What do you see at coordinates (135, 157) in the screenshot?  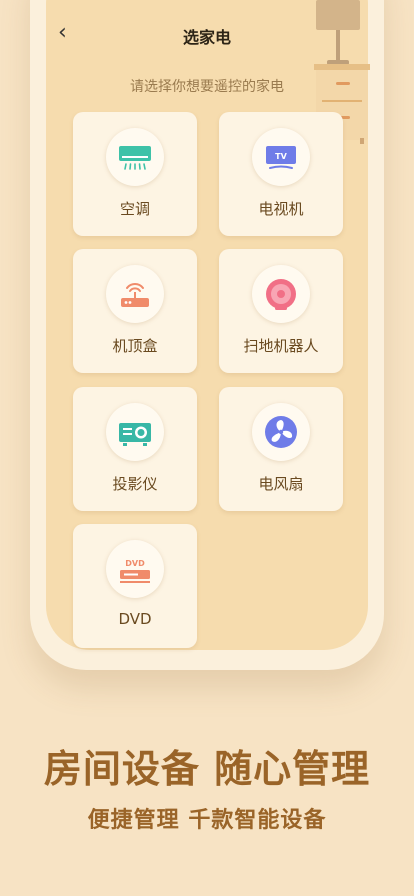 I see `air-conditioner-icon` at bounding box center [135, 157].